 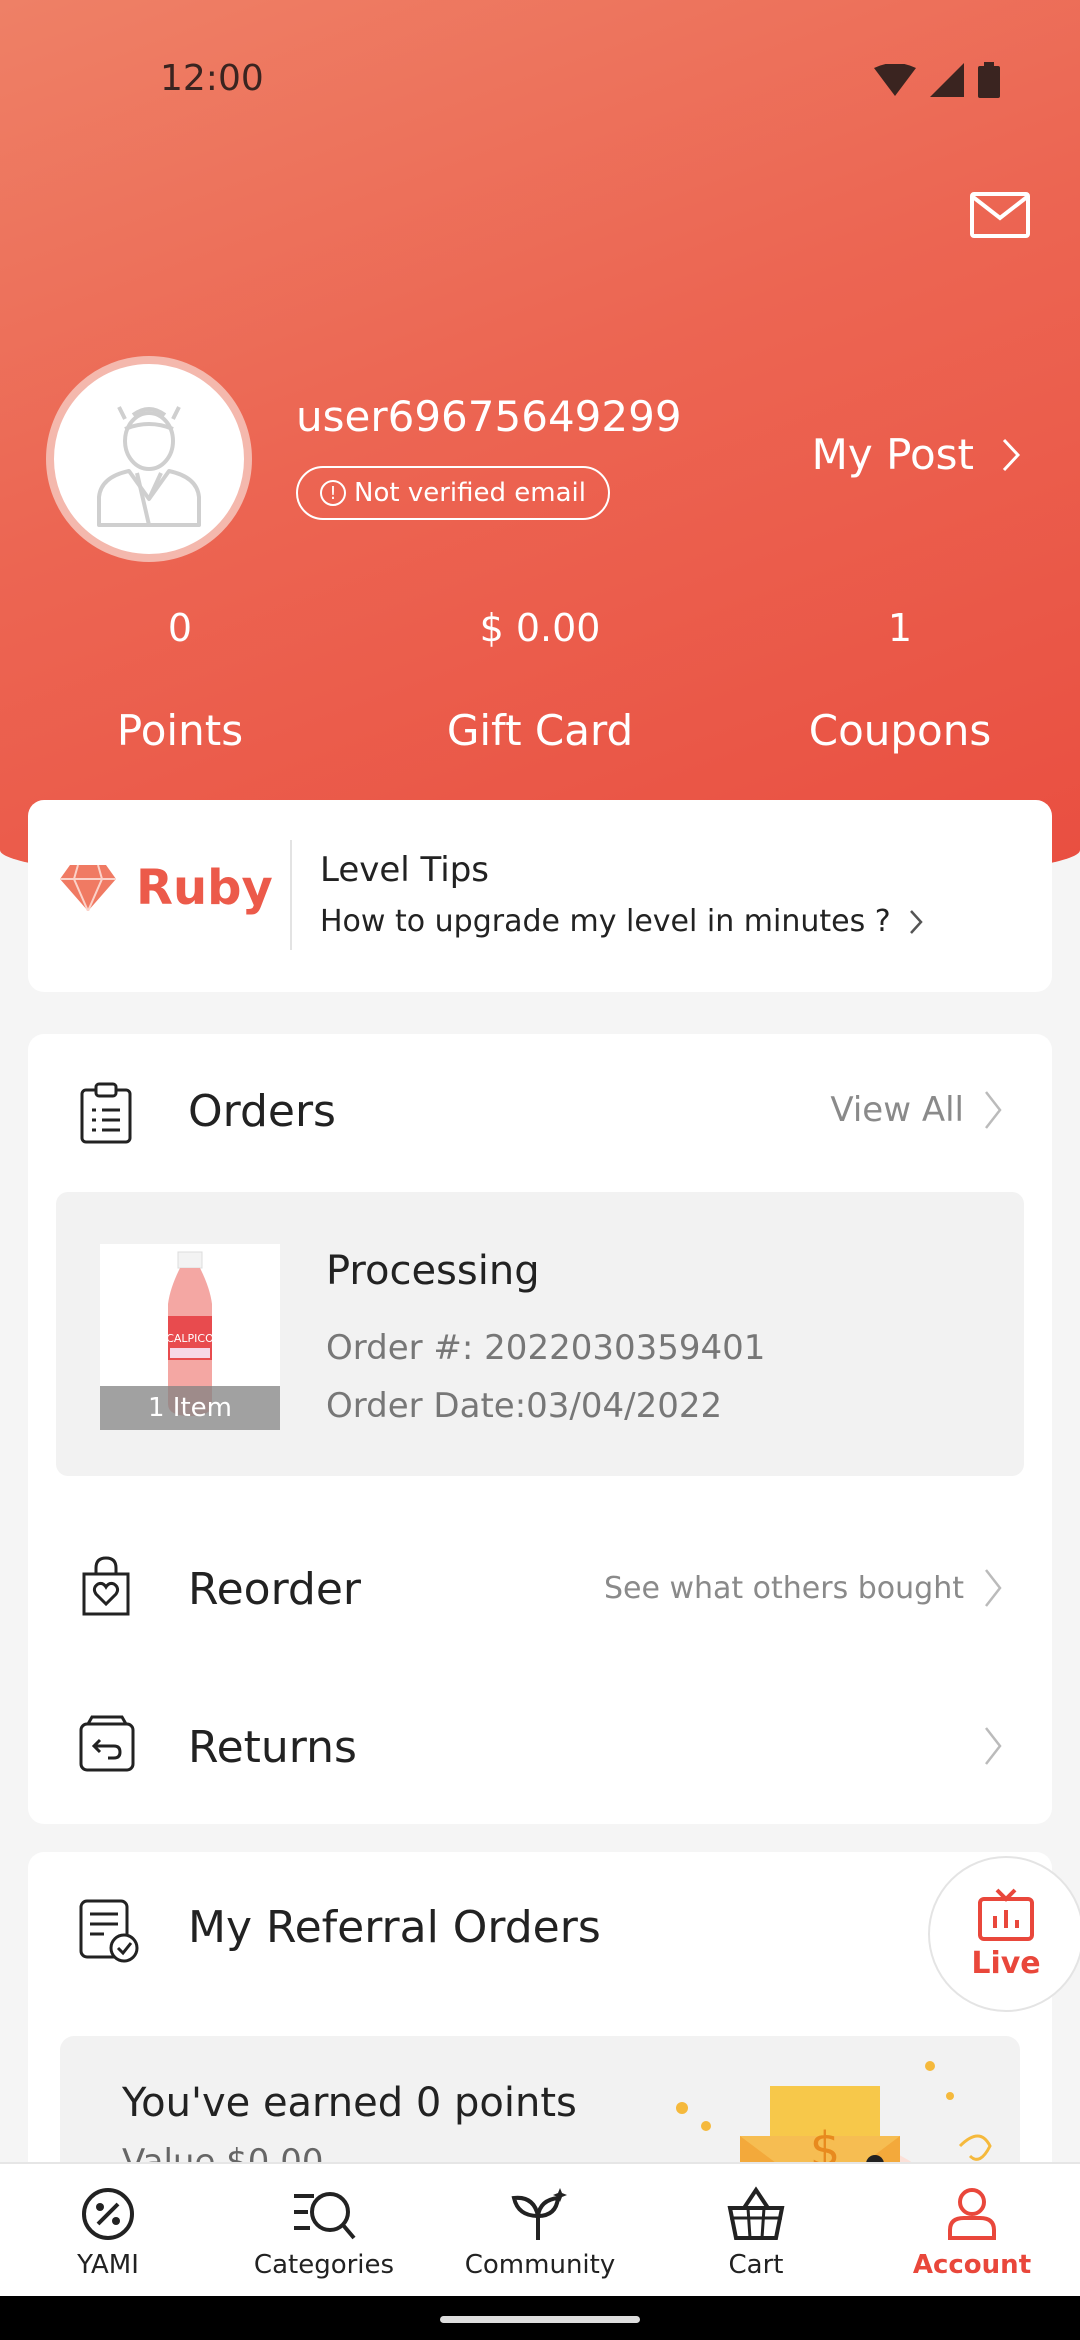 I want to click on view-all-link: View All, so click(x=916, y=1110).